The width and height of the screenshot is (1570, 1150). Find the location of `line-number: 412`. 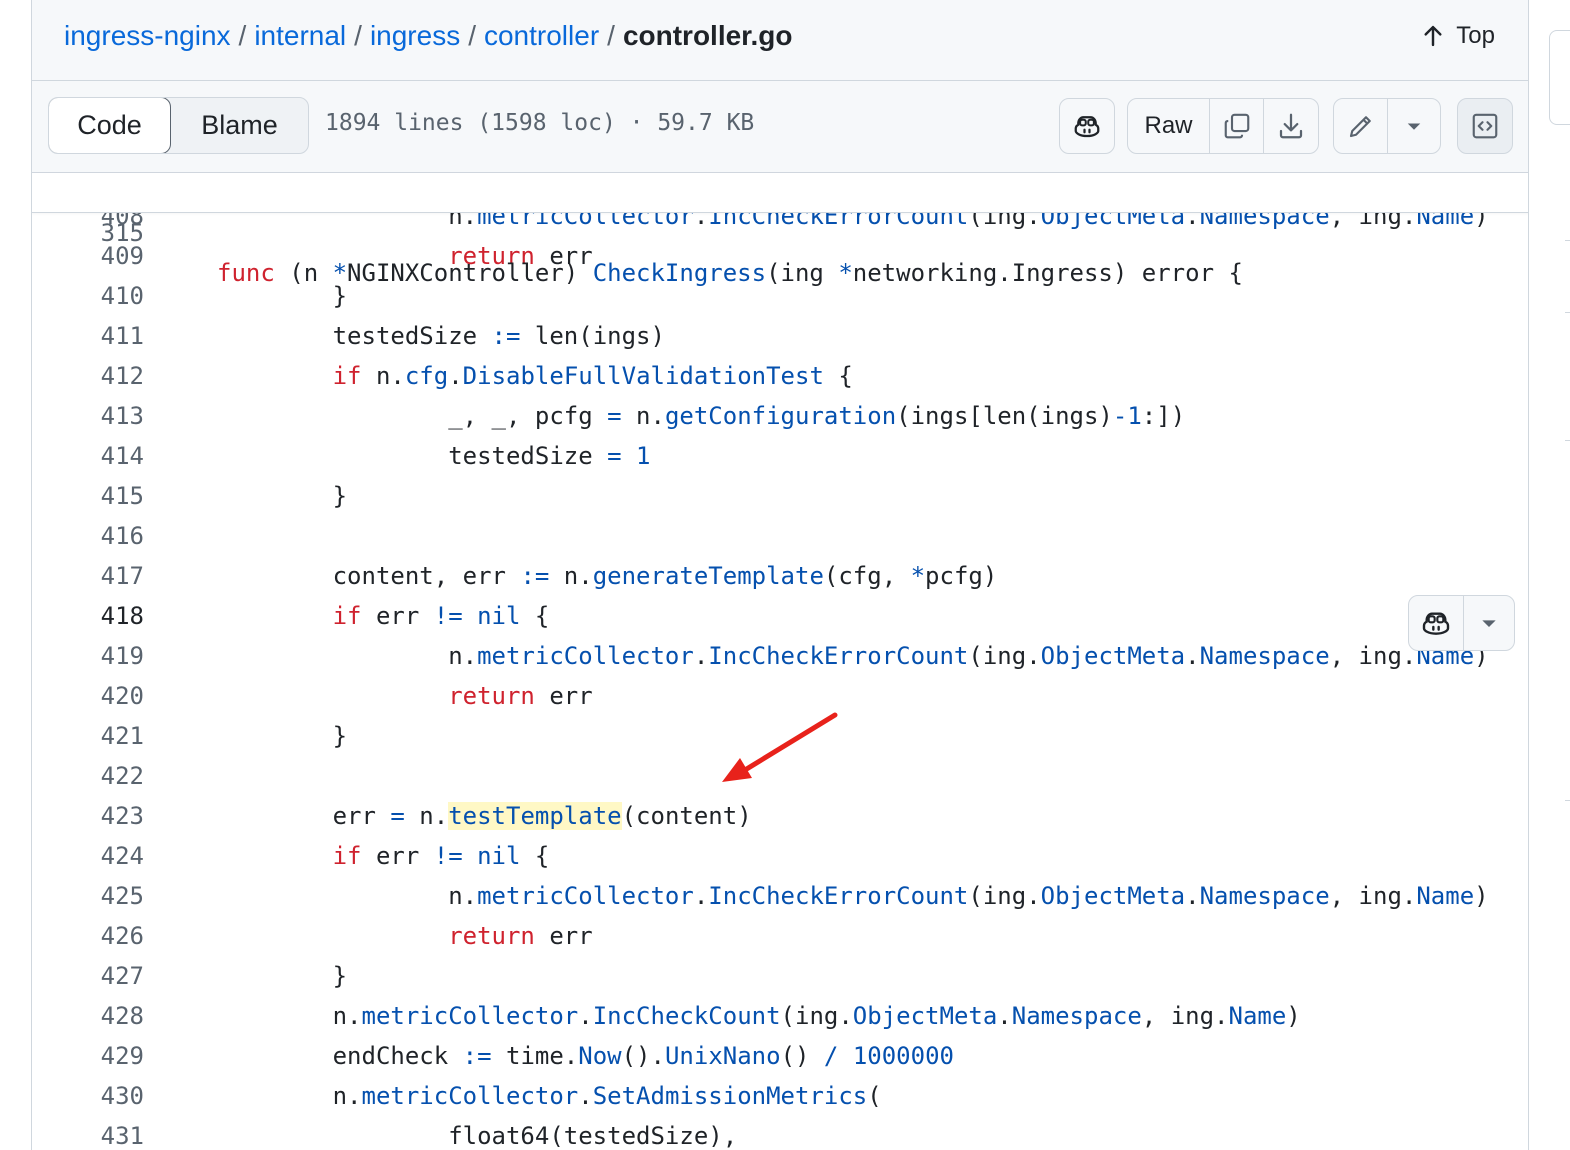

line-number: 412 is located at coordinates (88, 376).